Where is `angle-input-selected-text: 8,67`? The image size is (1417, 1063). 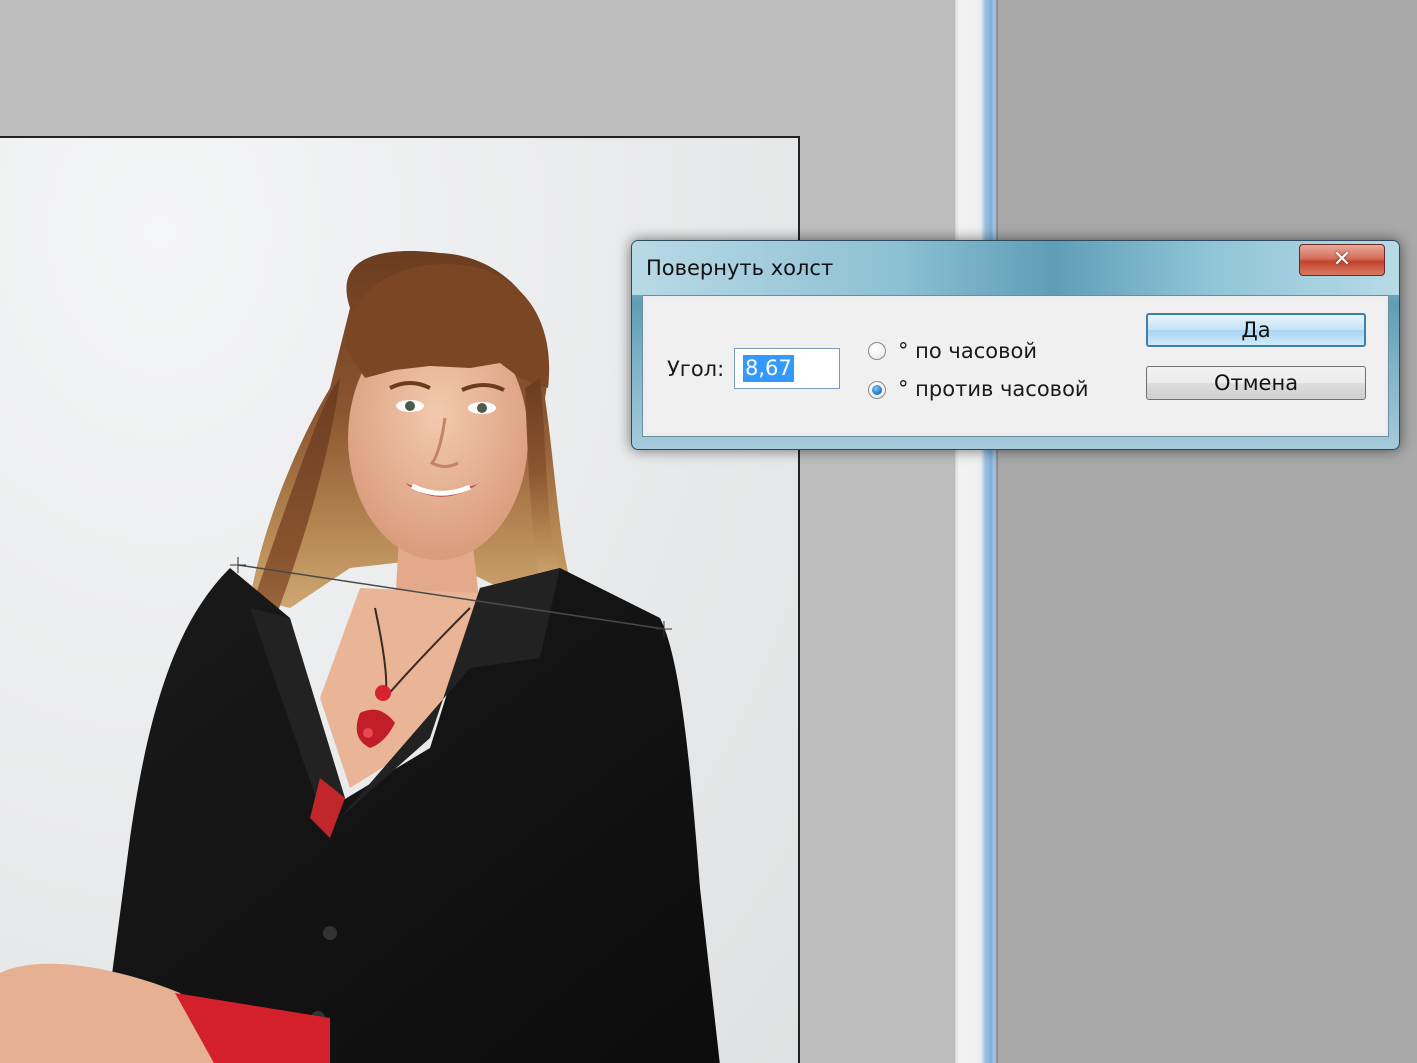 angle-input-selected-text: 8,67 is located at coordinates (768, 368).